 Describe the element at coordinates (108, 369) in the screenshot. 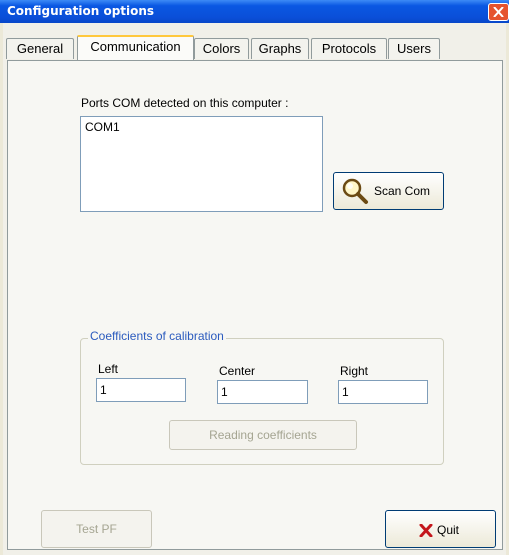

I see `left-label: Left` at that location.